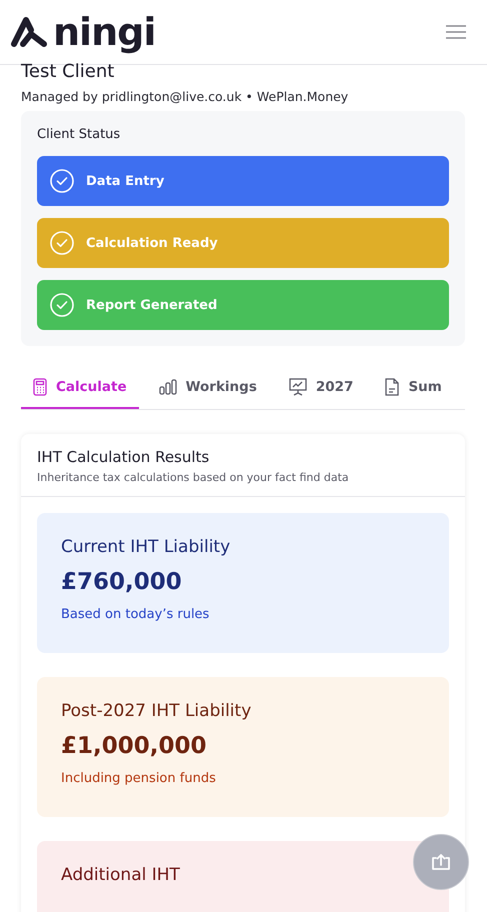  I want to click on presentation-chart-icon, so click(297, 387).